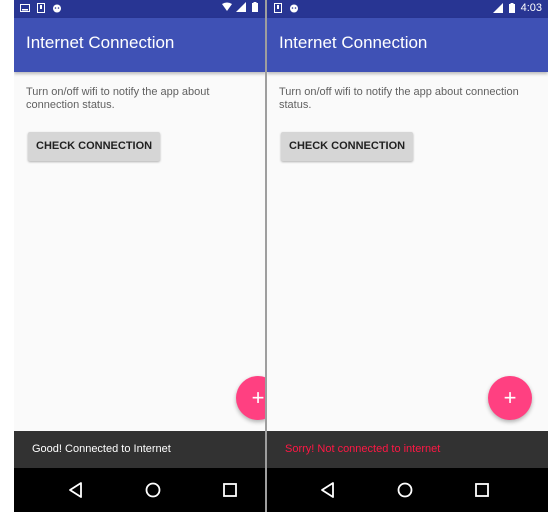 The width and height of the screenshot is (555, 512). What do you see at coordinates (407, 9) in the screenshot?
I see `status-bar: 4:03` at bounding box center [407, 9].